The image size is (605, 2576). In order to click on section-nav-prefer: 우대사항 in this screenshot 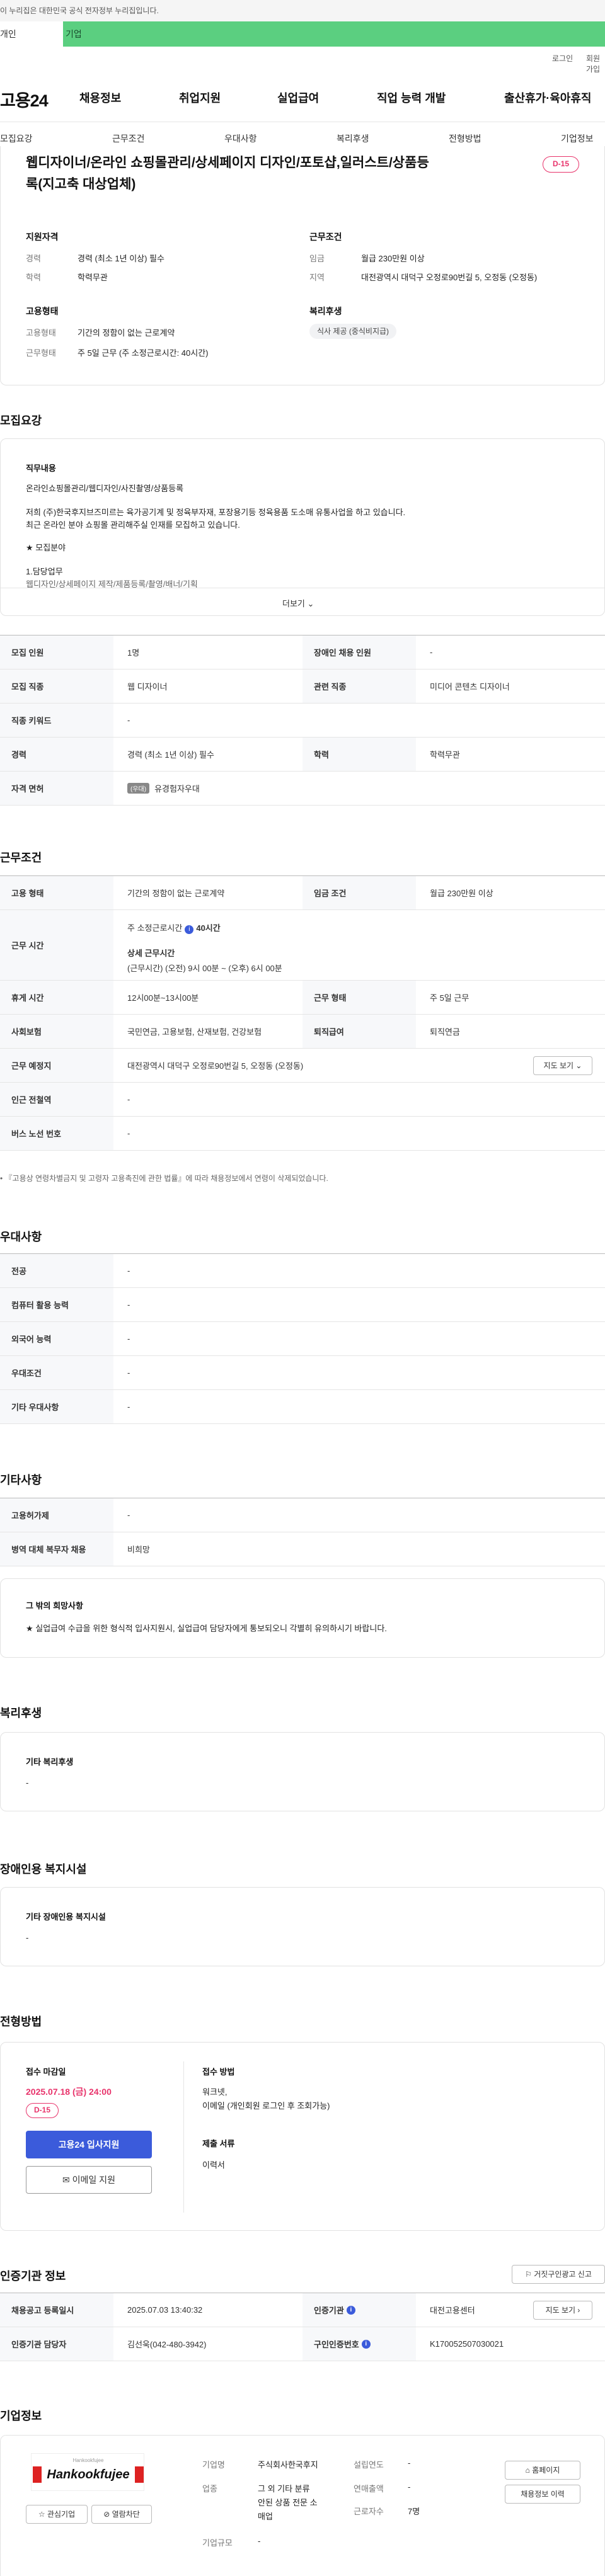, I will do `click(241, 138)`.